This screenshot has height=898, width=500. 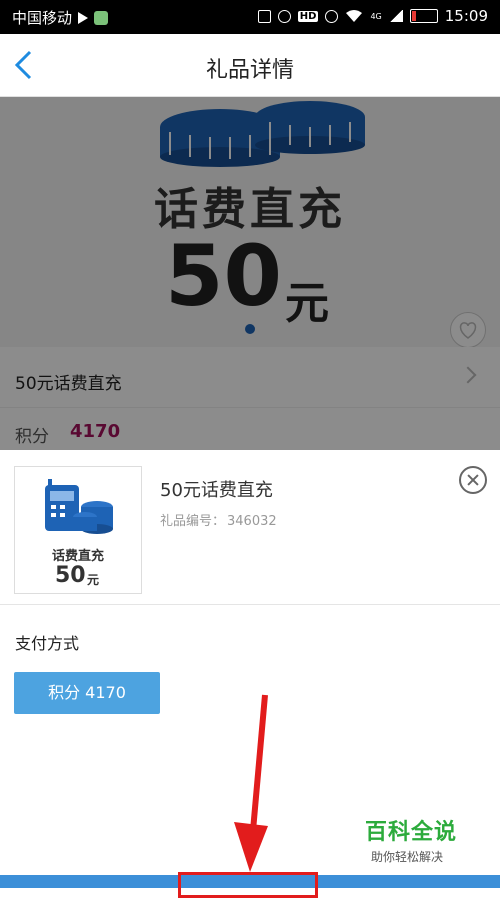 I want to click on red-arrow-annotation, so click(x=251, y=783).